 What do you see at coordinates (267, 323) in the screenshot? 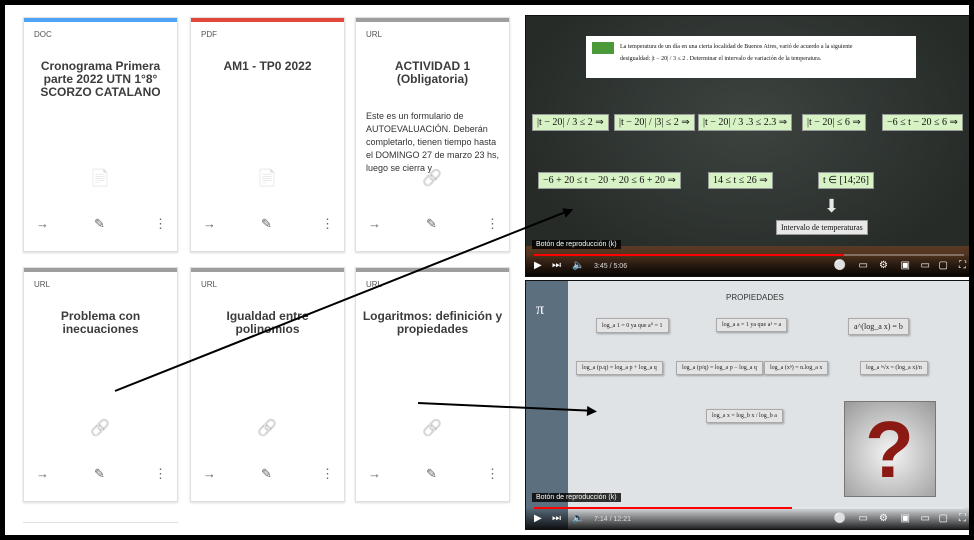
I see `card-title: Igualdad entre polinomios` at bounding box center [267, 323].